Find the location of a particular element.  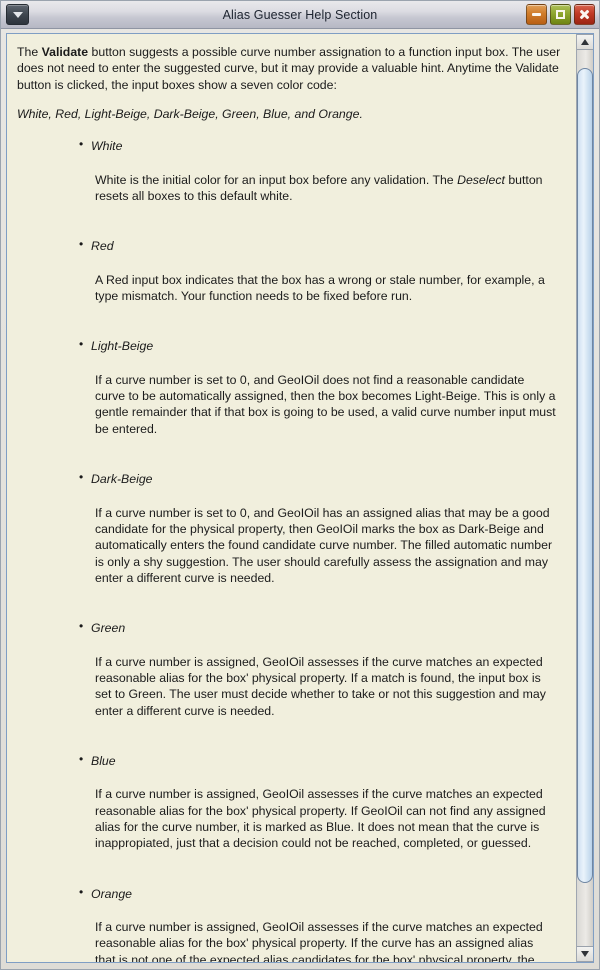

system-menu-button is located at coordinates (17, 14).